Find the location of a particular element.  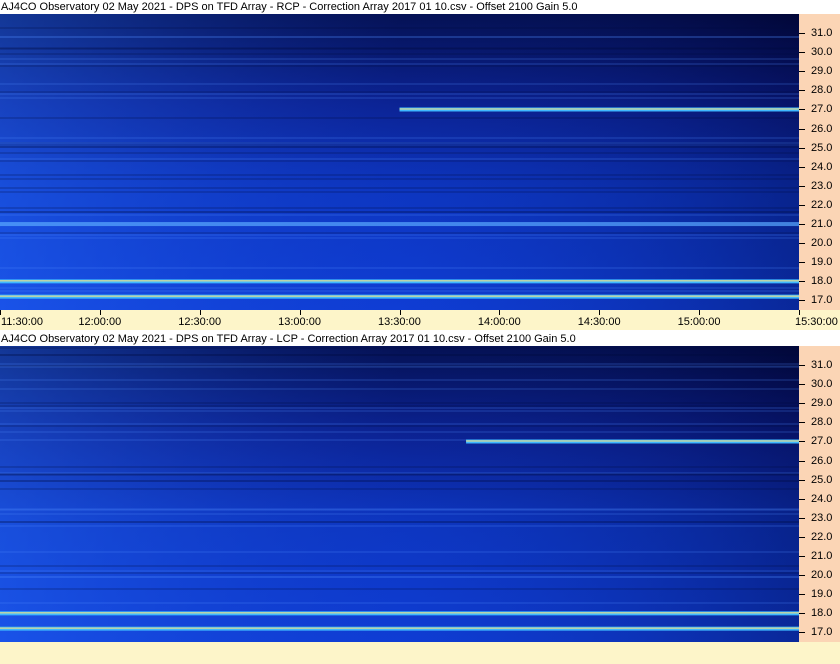

x-tick-label: 12:30:00 is located at coordinates (200, 322).